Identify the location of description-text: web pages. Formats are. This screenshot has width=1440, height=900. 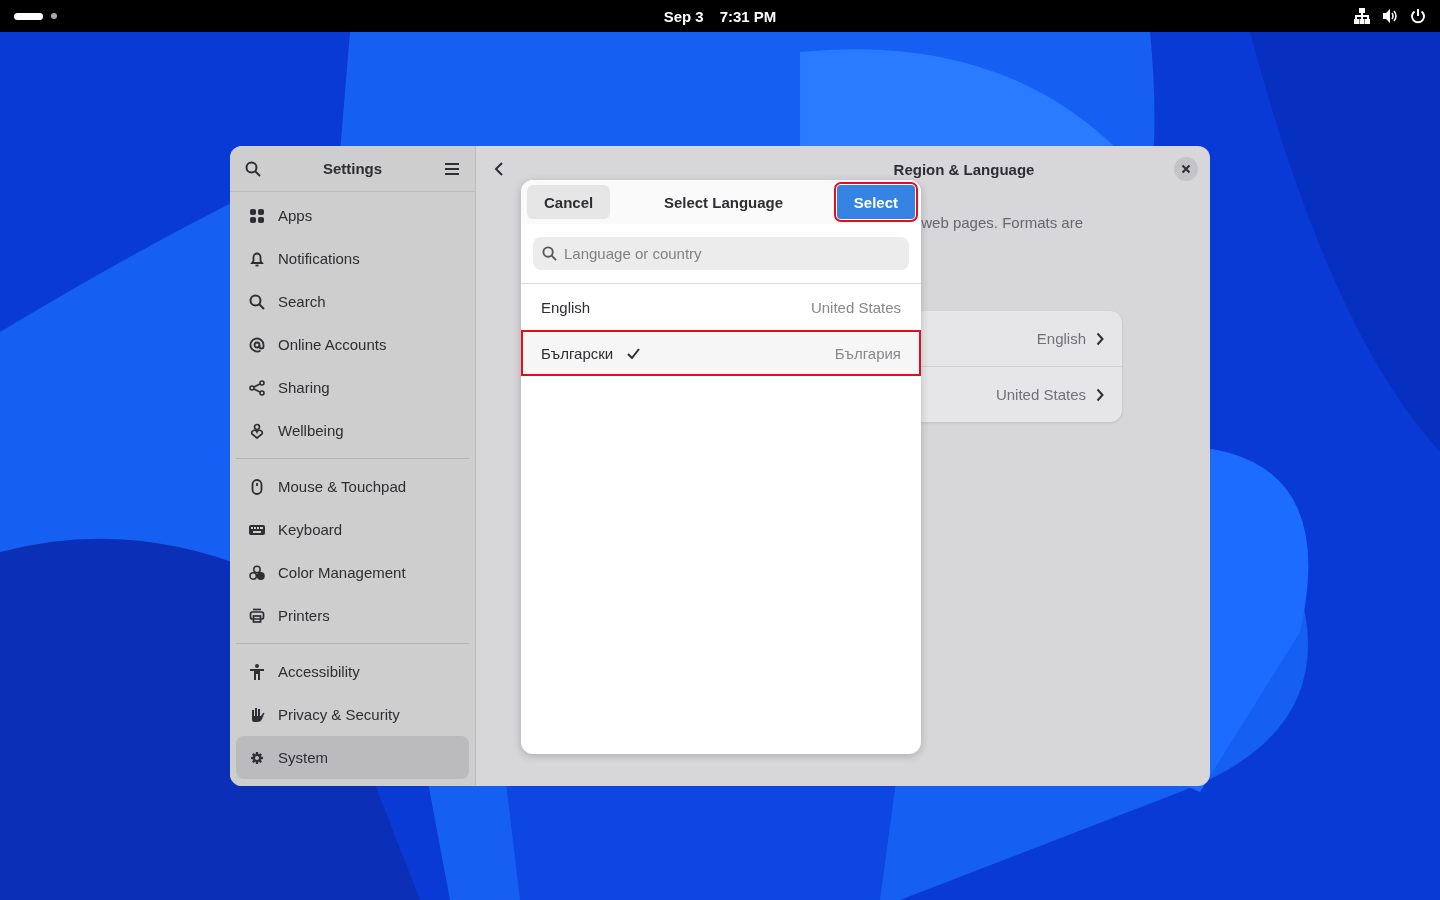
(1002, 222).